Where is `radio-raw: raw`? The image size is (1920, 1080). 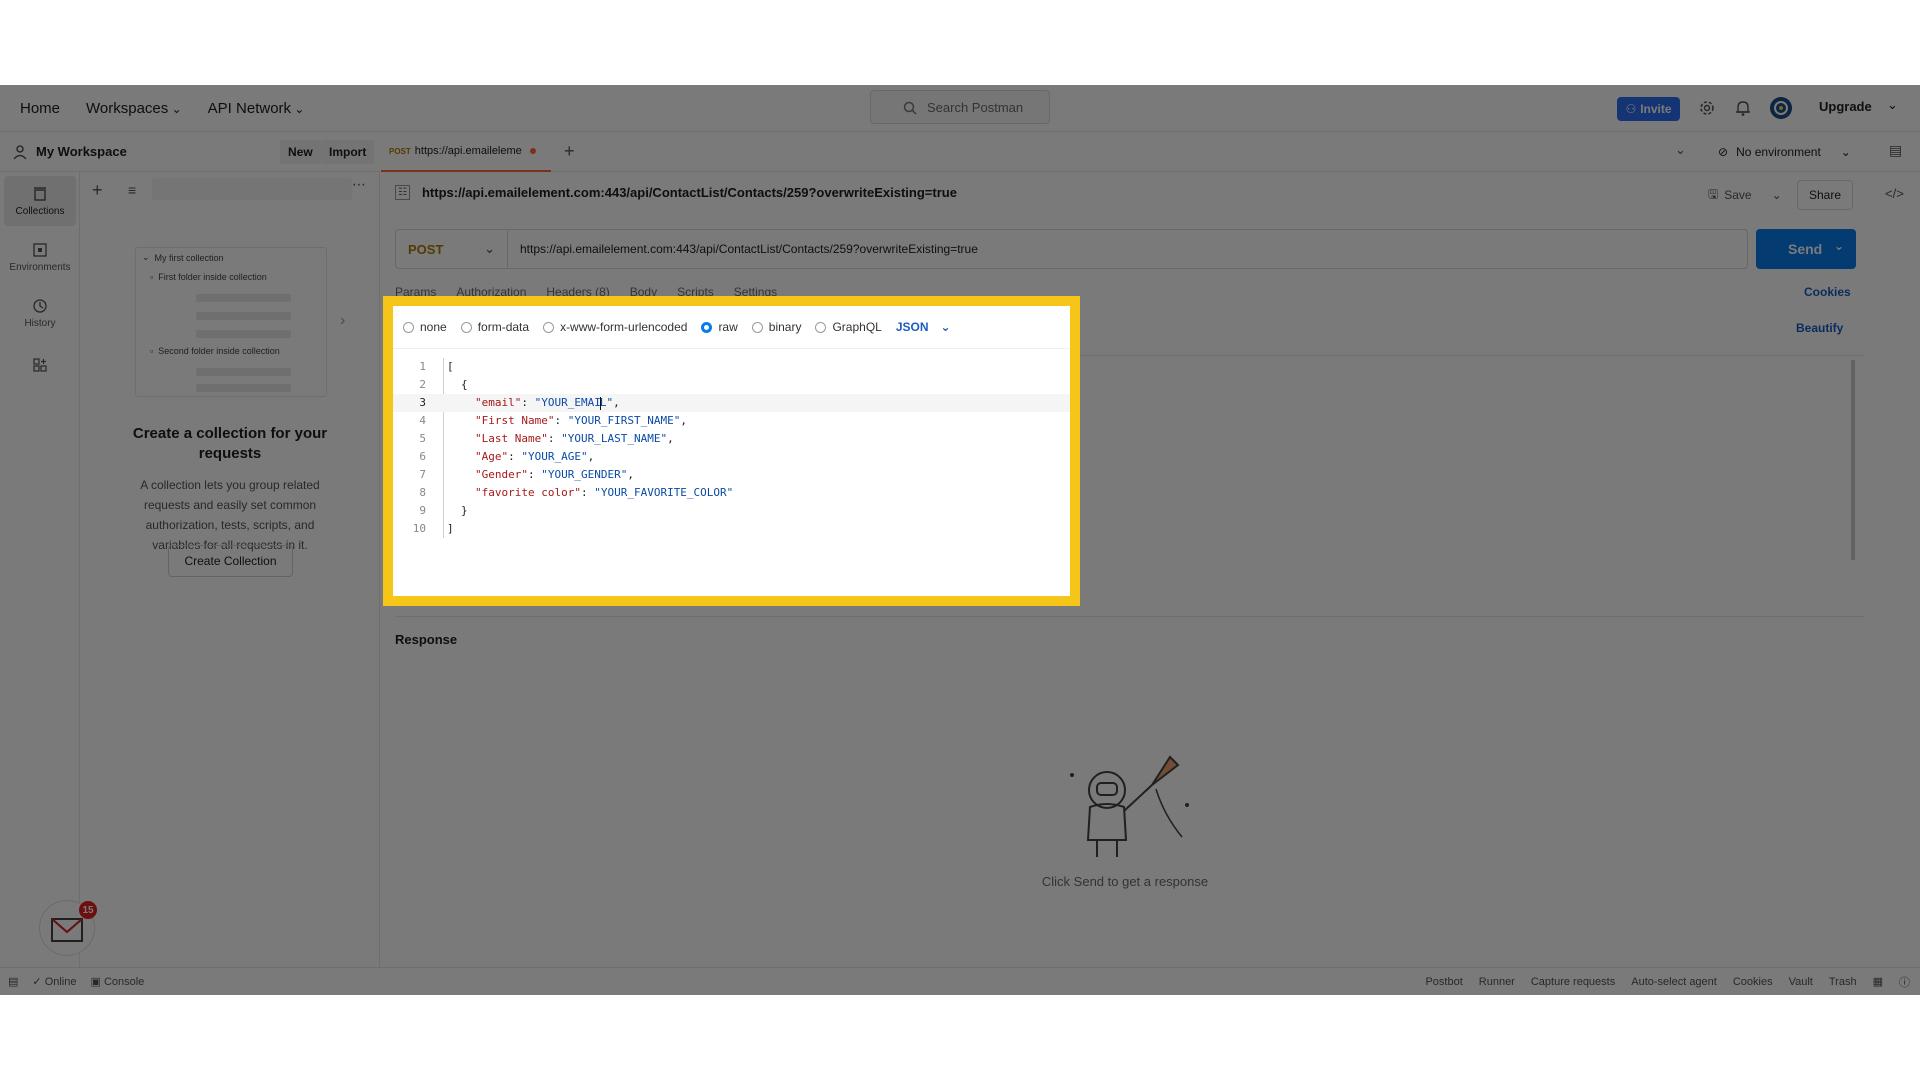 radio-raw: raw is located at coordinates (719, 327).